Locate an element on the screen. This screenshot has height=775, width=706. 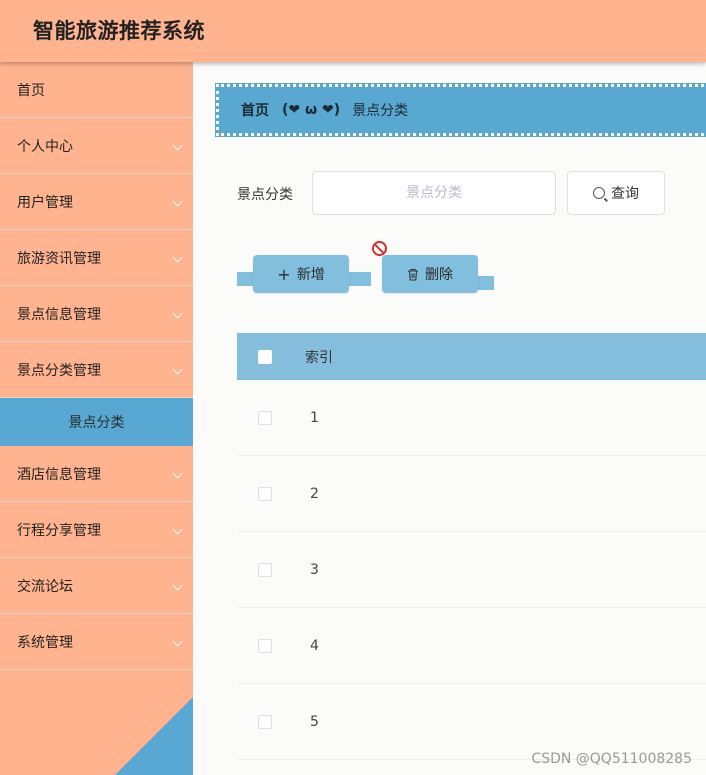
table-header: 索引 is located at coordinates (471, 356).